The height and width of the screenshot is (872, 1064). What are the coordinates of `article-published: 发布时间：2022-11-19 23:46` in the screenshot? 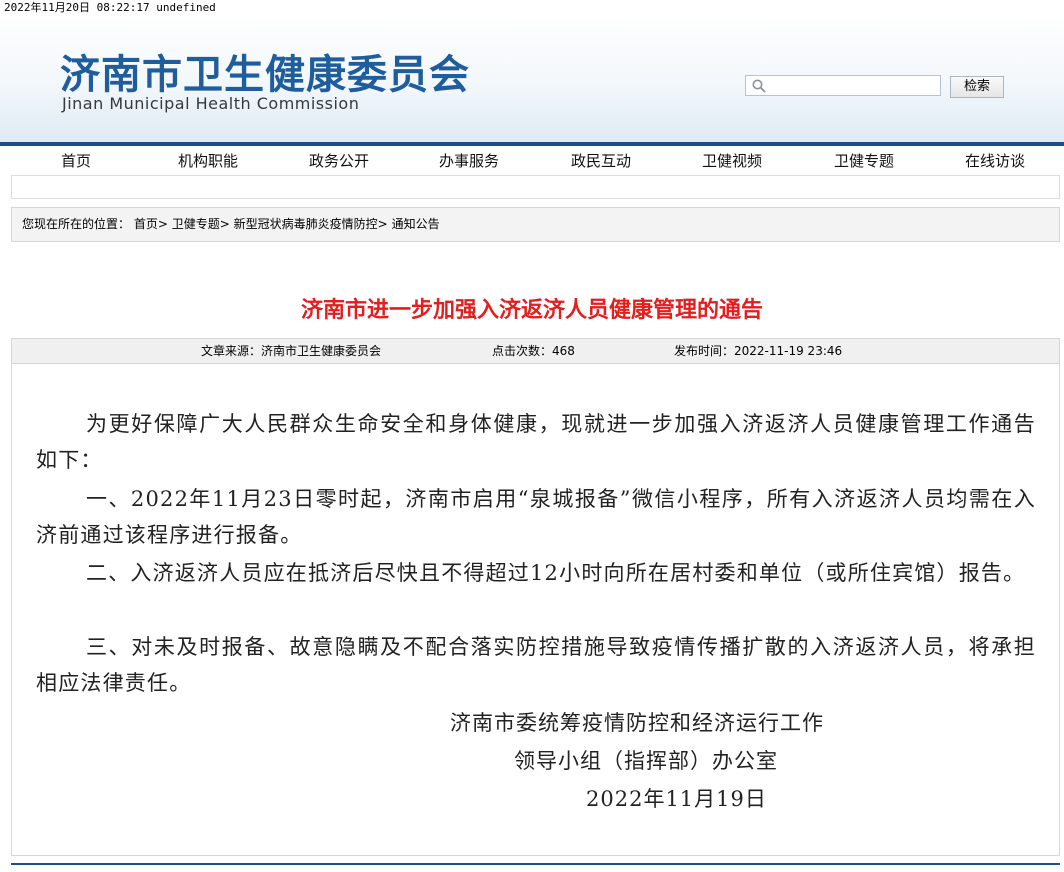 It's located at (758, 351).